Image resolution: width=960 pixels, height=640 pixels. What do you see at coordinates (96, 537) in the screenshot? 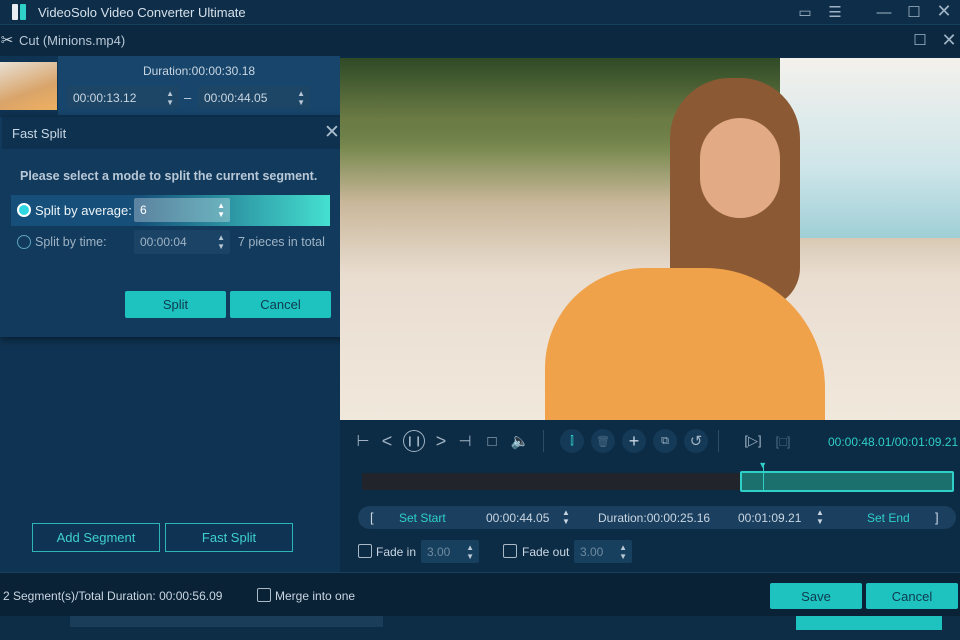
I see `add-segment-button: Add Segment` at bounding box center [96, 537].